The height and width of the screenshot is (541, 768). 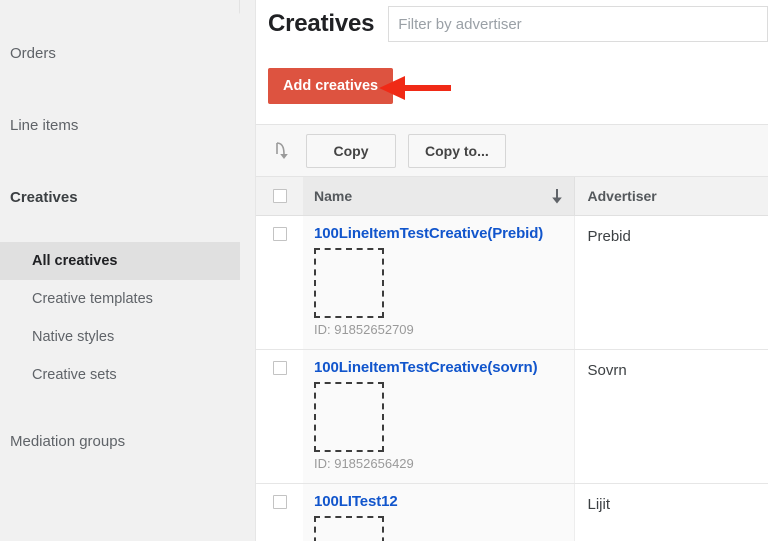 What do you see at coordinates (92, 299) in the screenshot?
I see `sidebar-item-label: Creative templates` at bounding box center [92, 299].